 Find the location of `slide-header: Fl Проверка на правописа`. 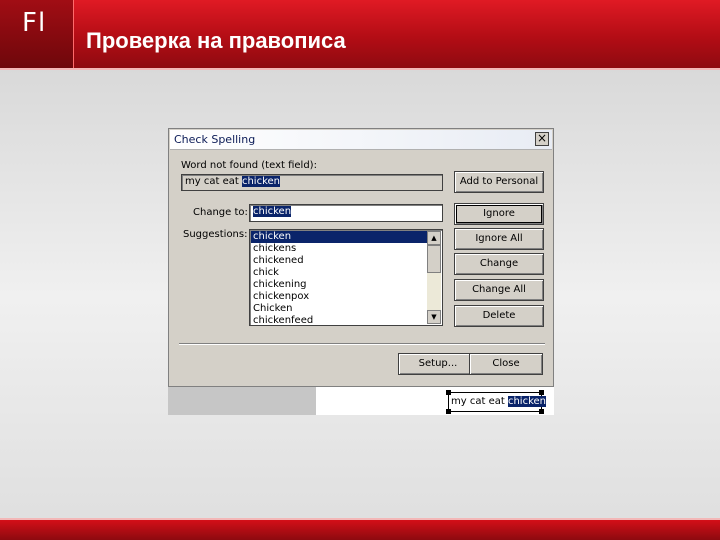

slide-header: Fl Проверка на правописа is located at coordinates (360, 34).